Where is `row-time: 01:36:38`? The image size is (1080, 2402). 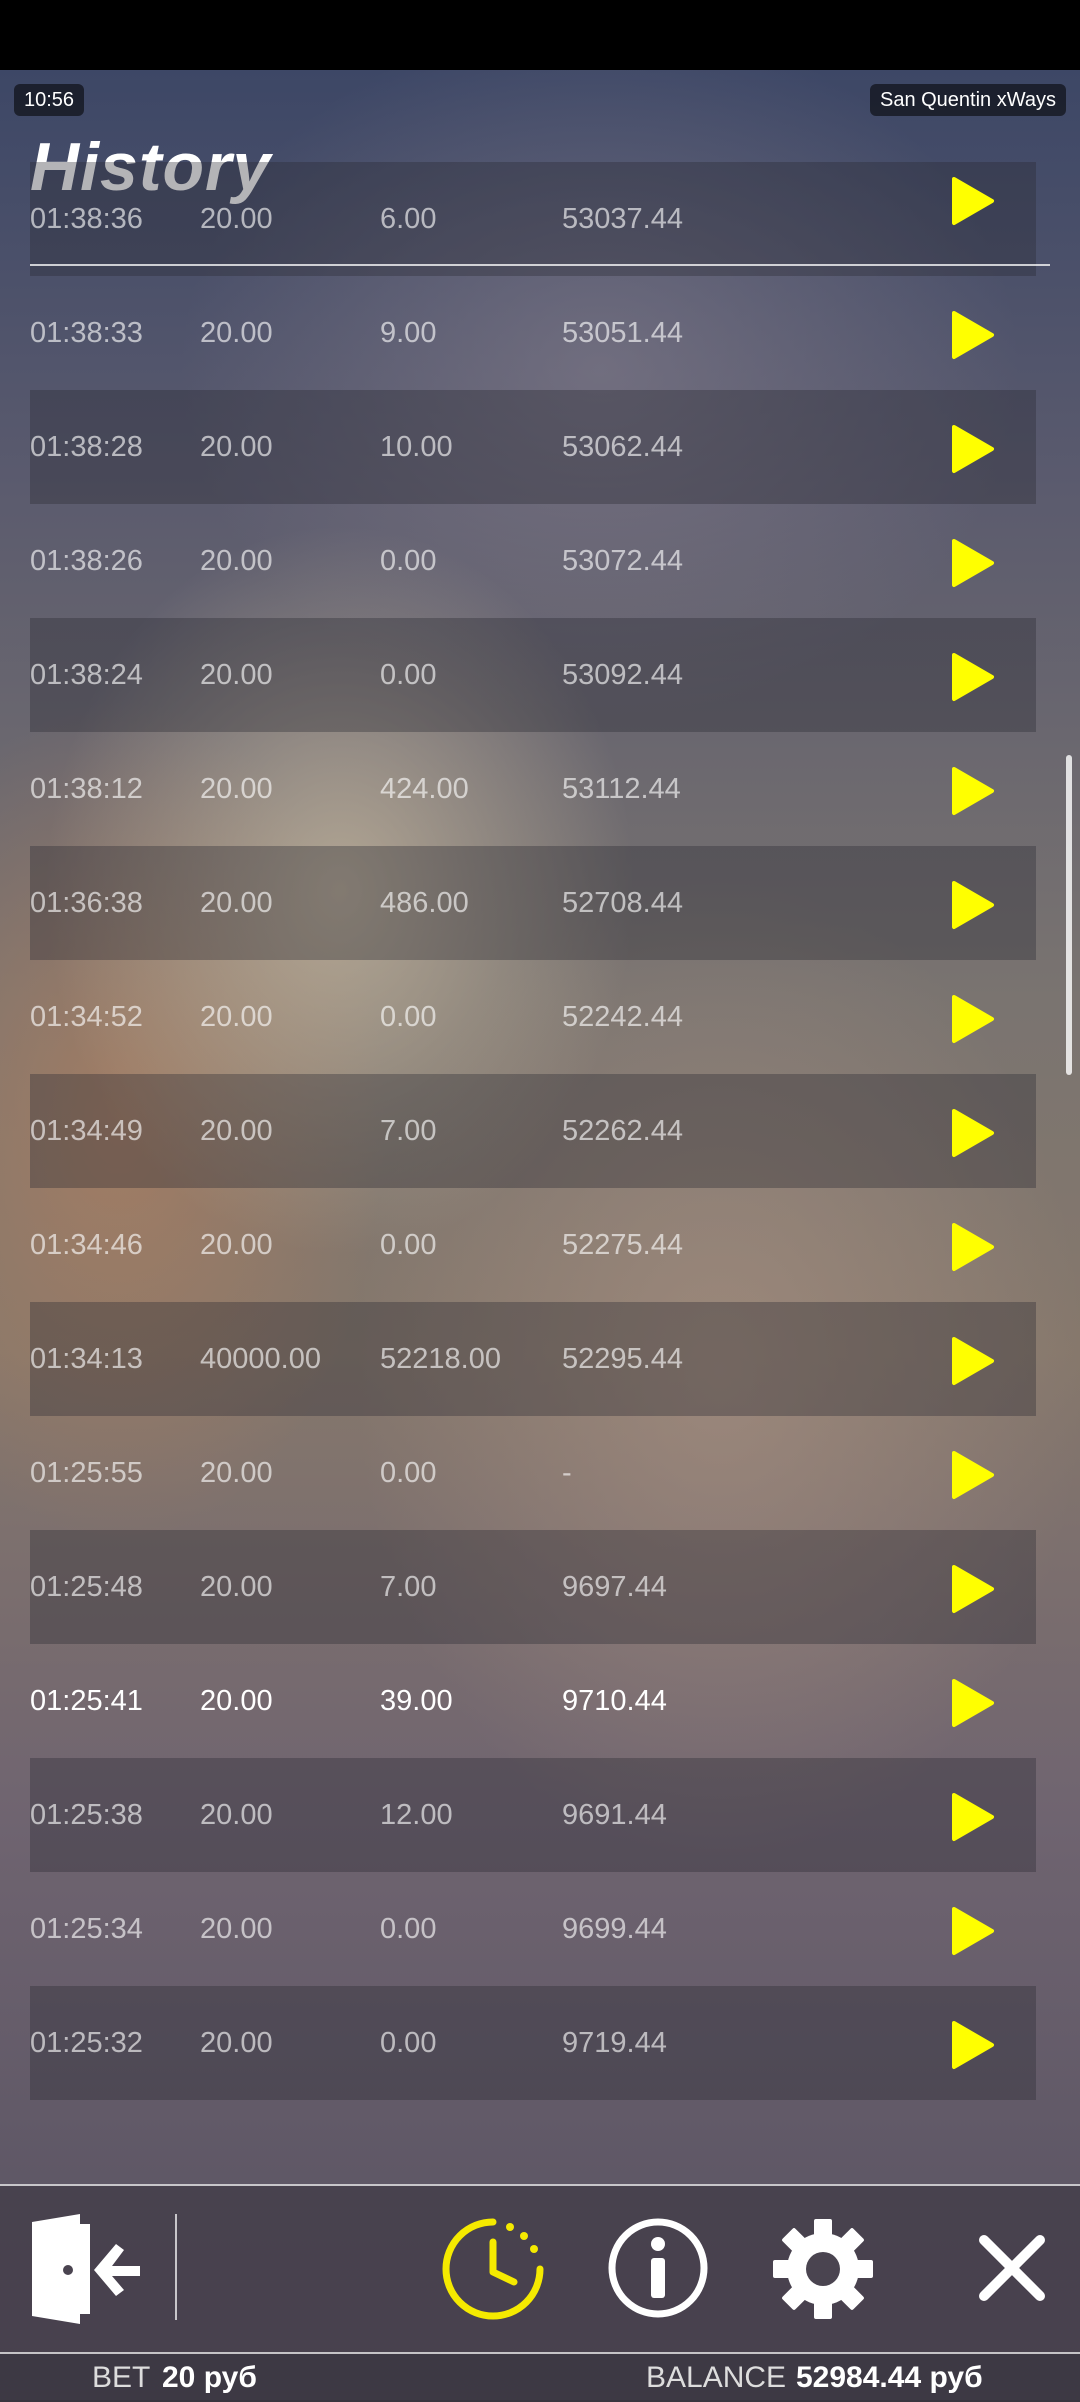
row-time: 01:36:38 is located at coordinates (86, 903).